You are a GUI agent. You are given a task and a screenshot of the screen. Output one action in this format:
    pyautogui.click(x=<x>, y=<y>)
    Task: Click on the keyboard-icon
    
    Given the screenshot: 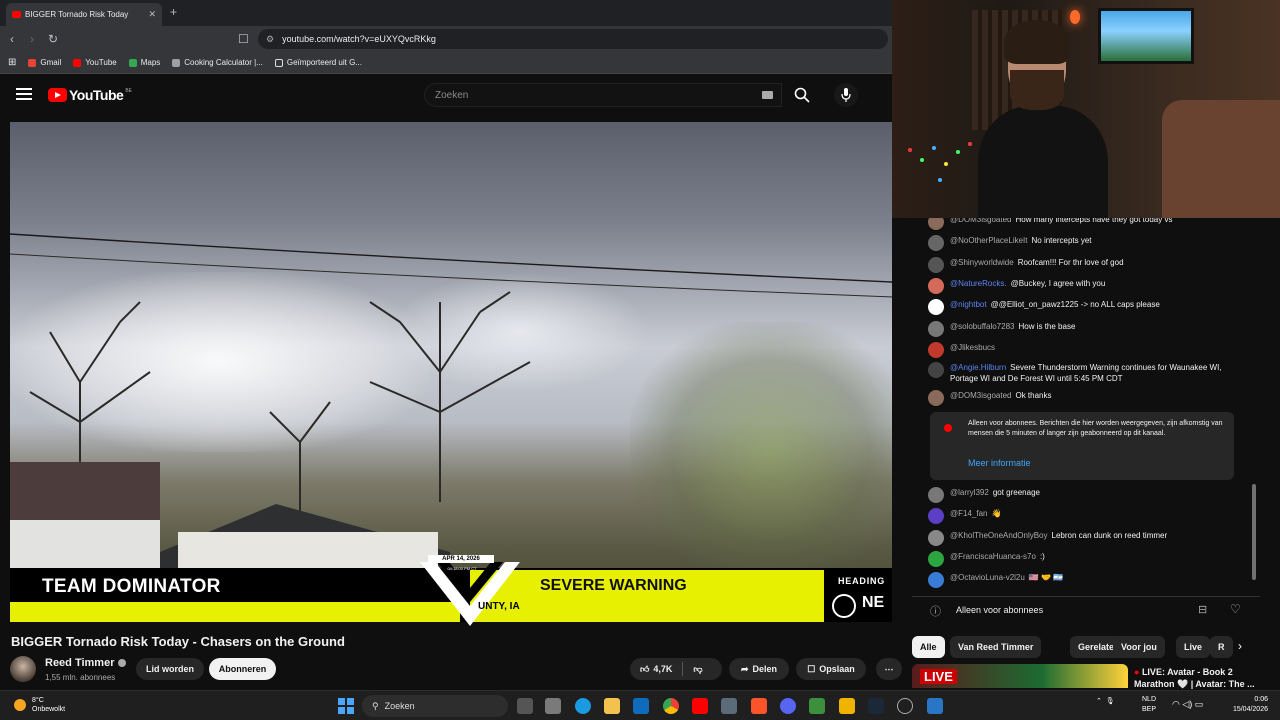 What is the action you would take?
    pyautogui.click(x=767, y=95)
    